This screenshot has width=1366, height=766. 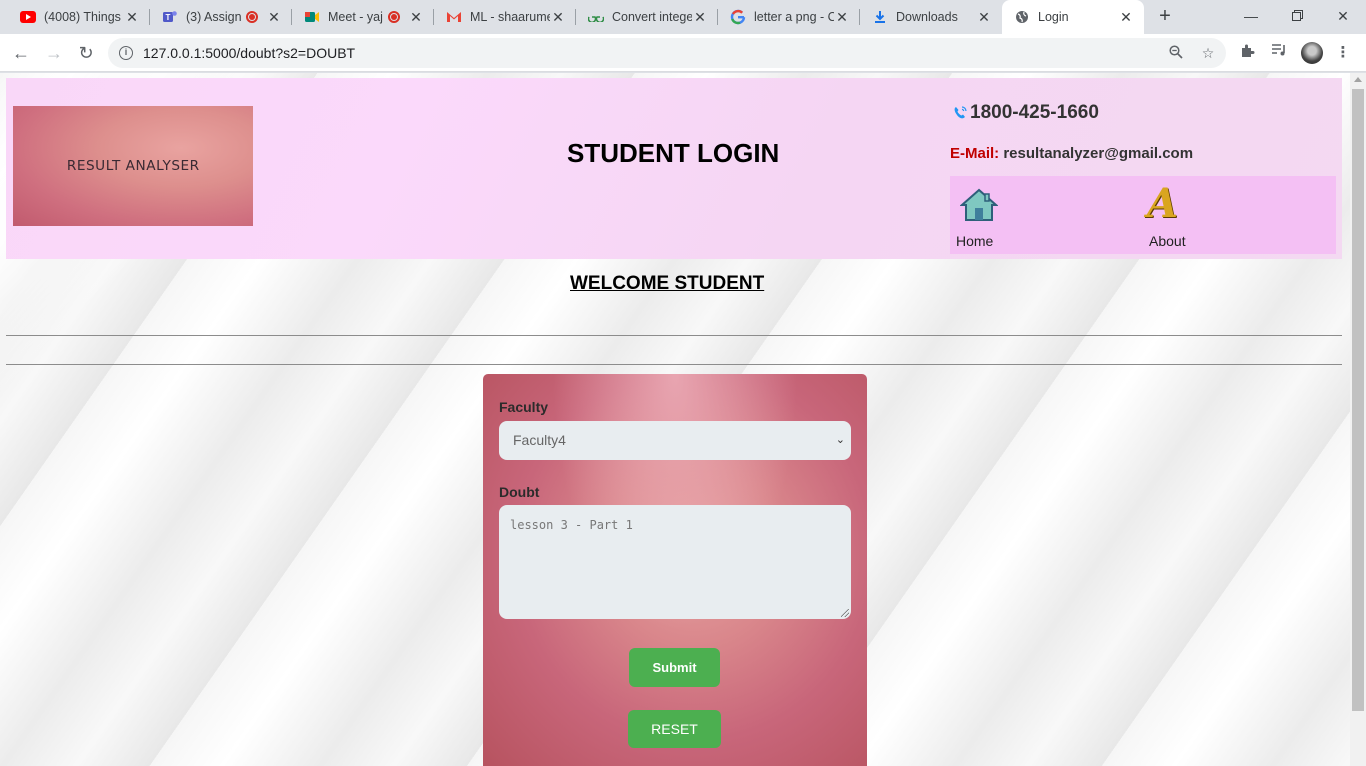 What do you see at coordinates (738, 17) in the screenshot?
I see `google-icon` at bounding box center [738, 17].